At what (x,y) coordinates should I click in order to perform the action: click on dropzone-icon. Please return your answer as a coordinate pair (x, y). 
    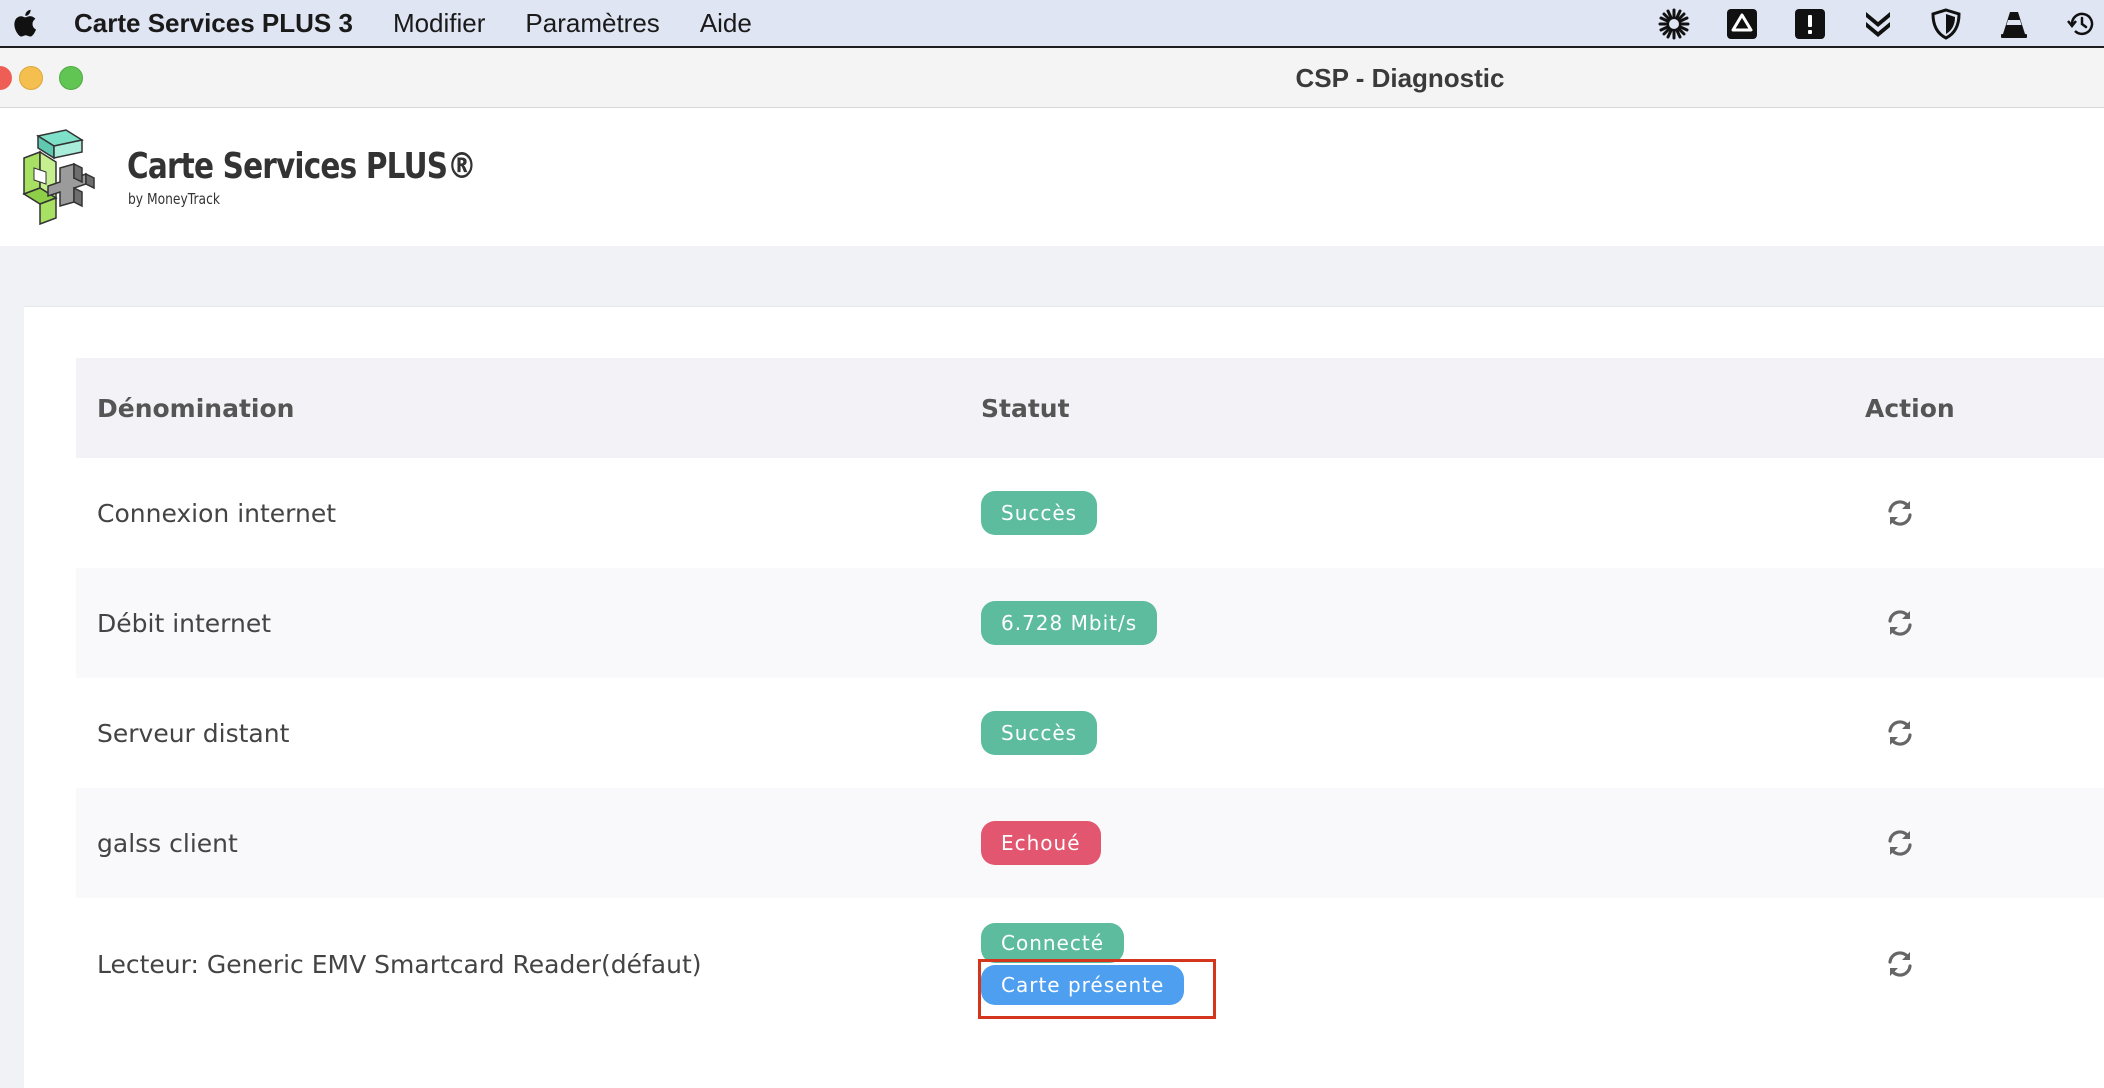
    Looking at the image, I should click on (1878, 24).